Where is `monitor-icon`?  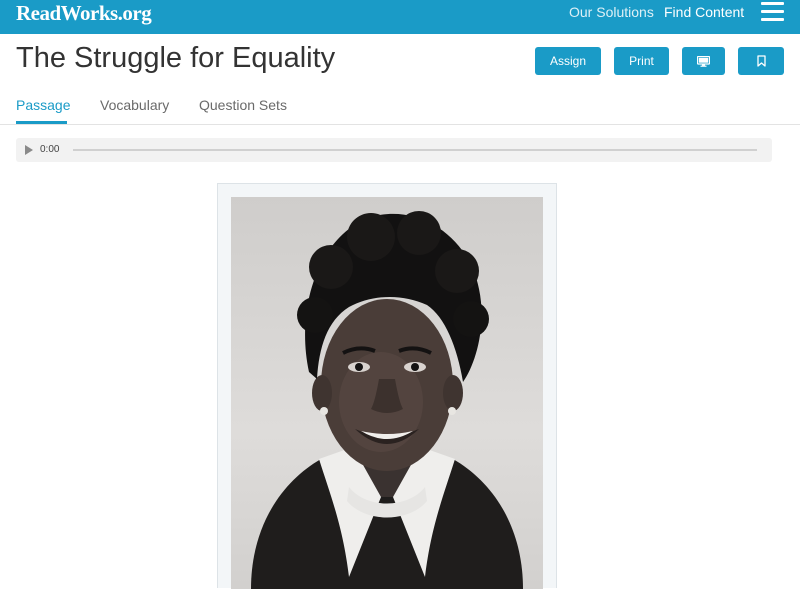 monitor-icon is located at coordinates (703, 61).